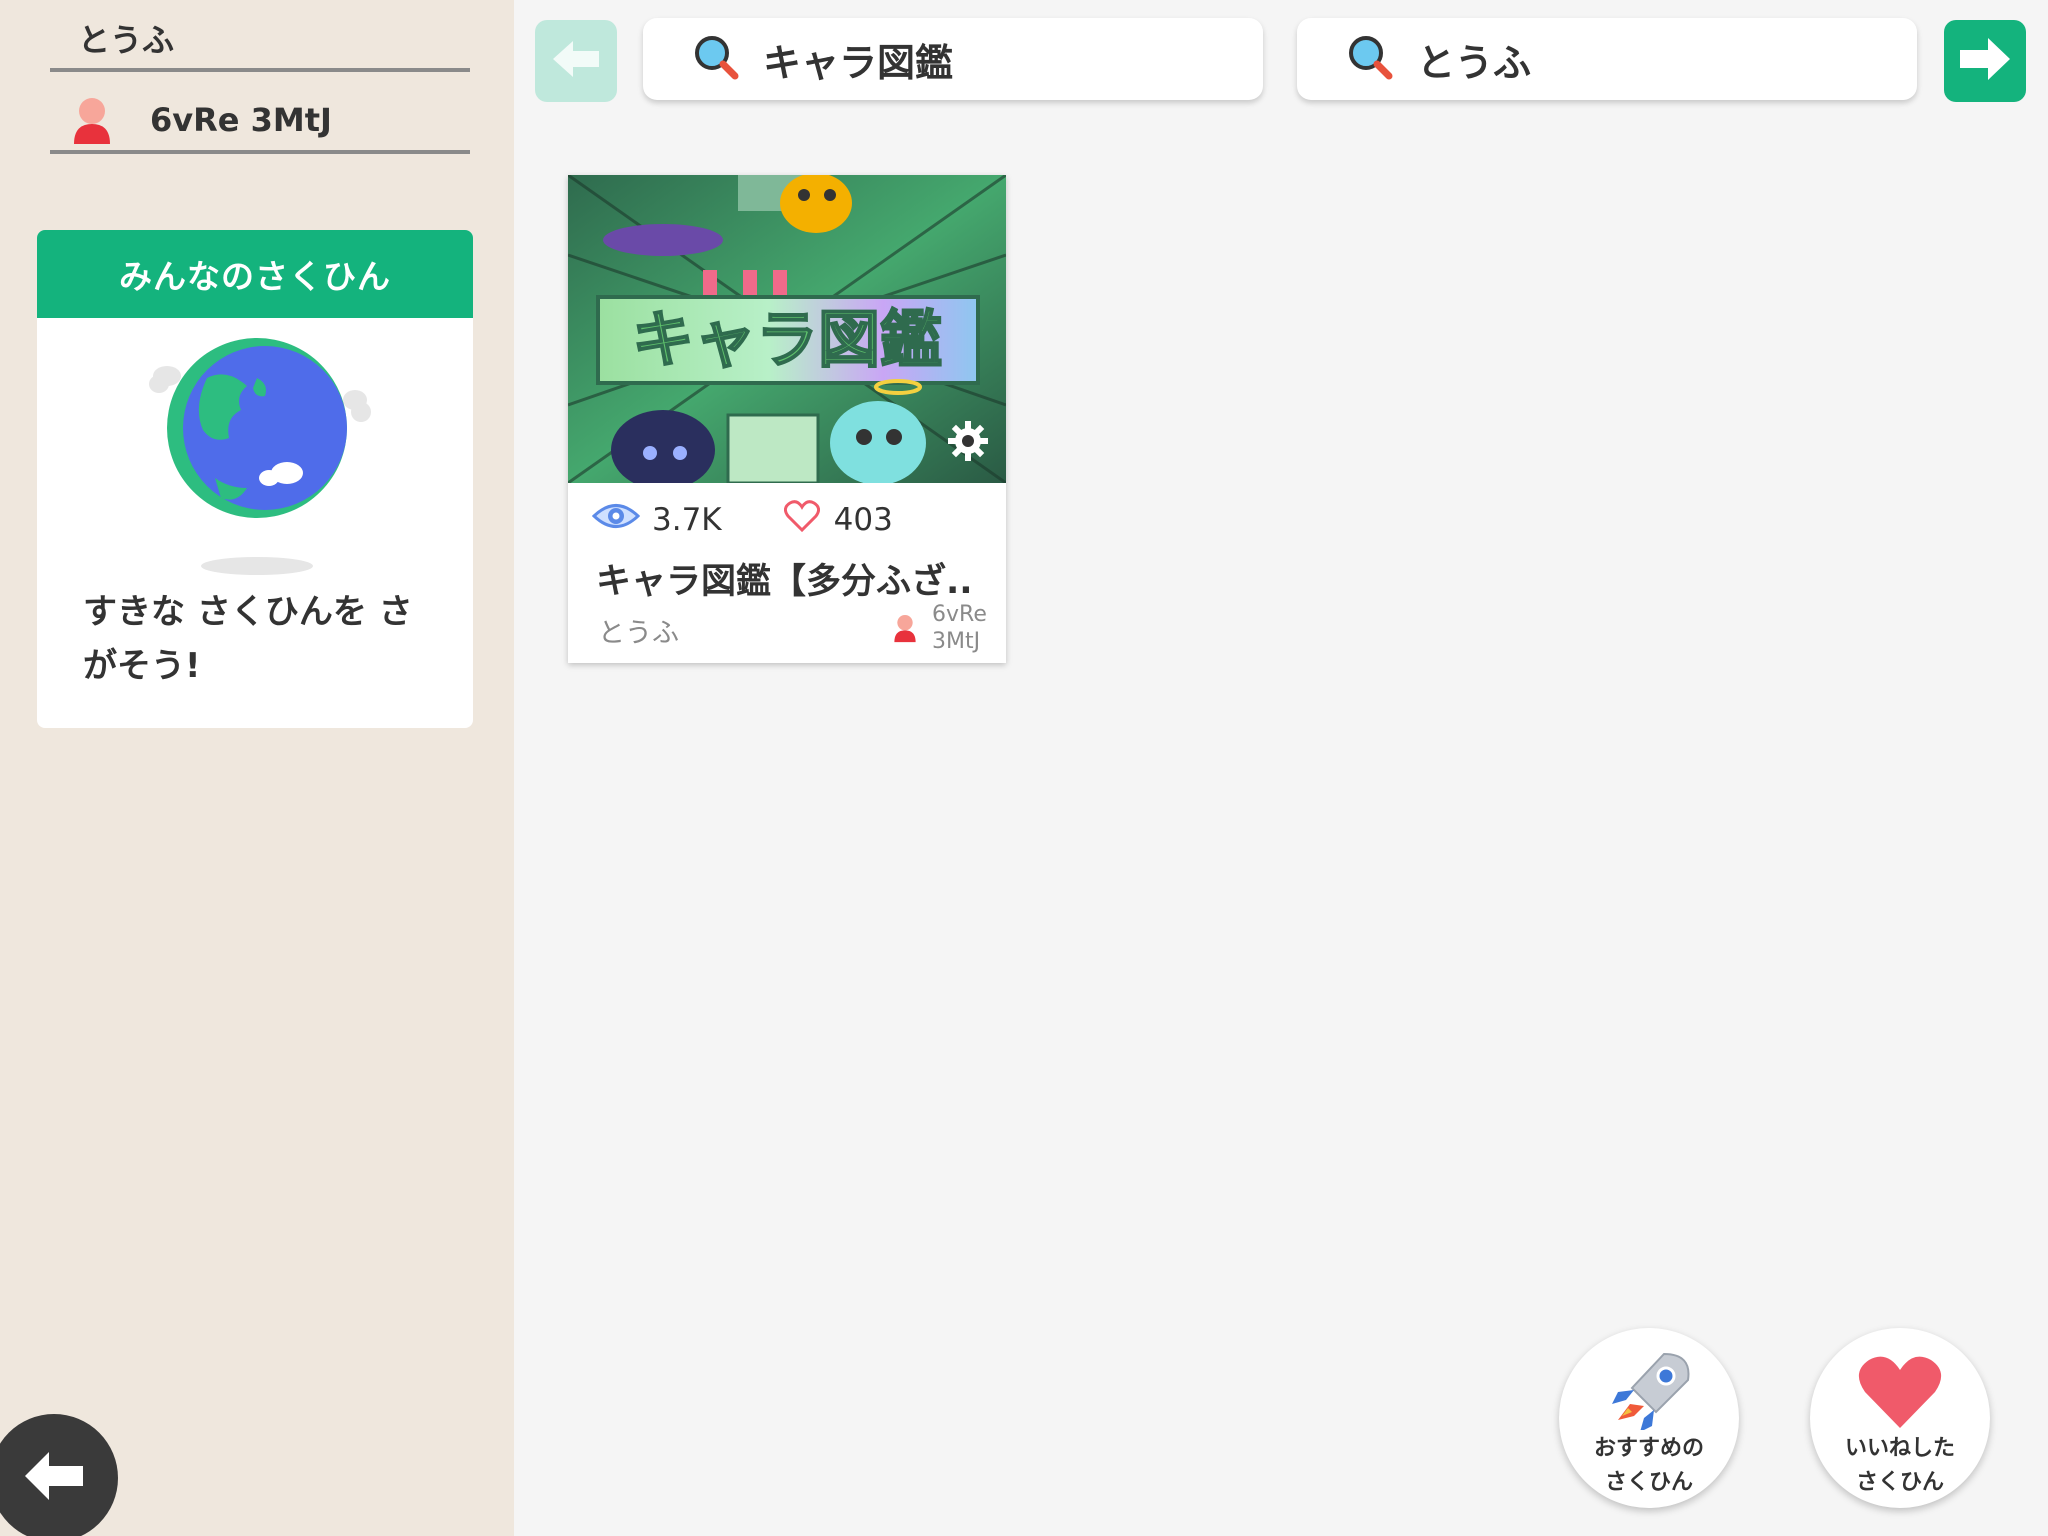  Describe the element at coordinates (687, 520) in the screenshot. I see `view-count: 3.7K` at that location.